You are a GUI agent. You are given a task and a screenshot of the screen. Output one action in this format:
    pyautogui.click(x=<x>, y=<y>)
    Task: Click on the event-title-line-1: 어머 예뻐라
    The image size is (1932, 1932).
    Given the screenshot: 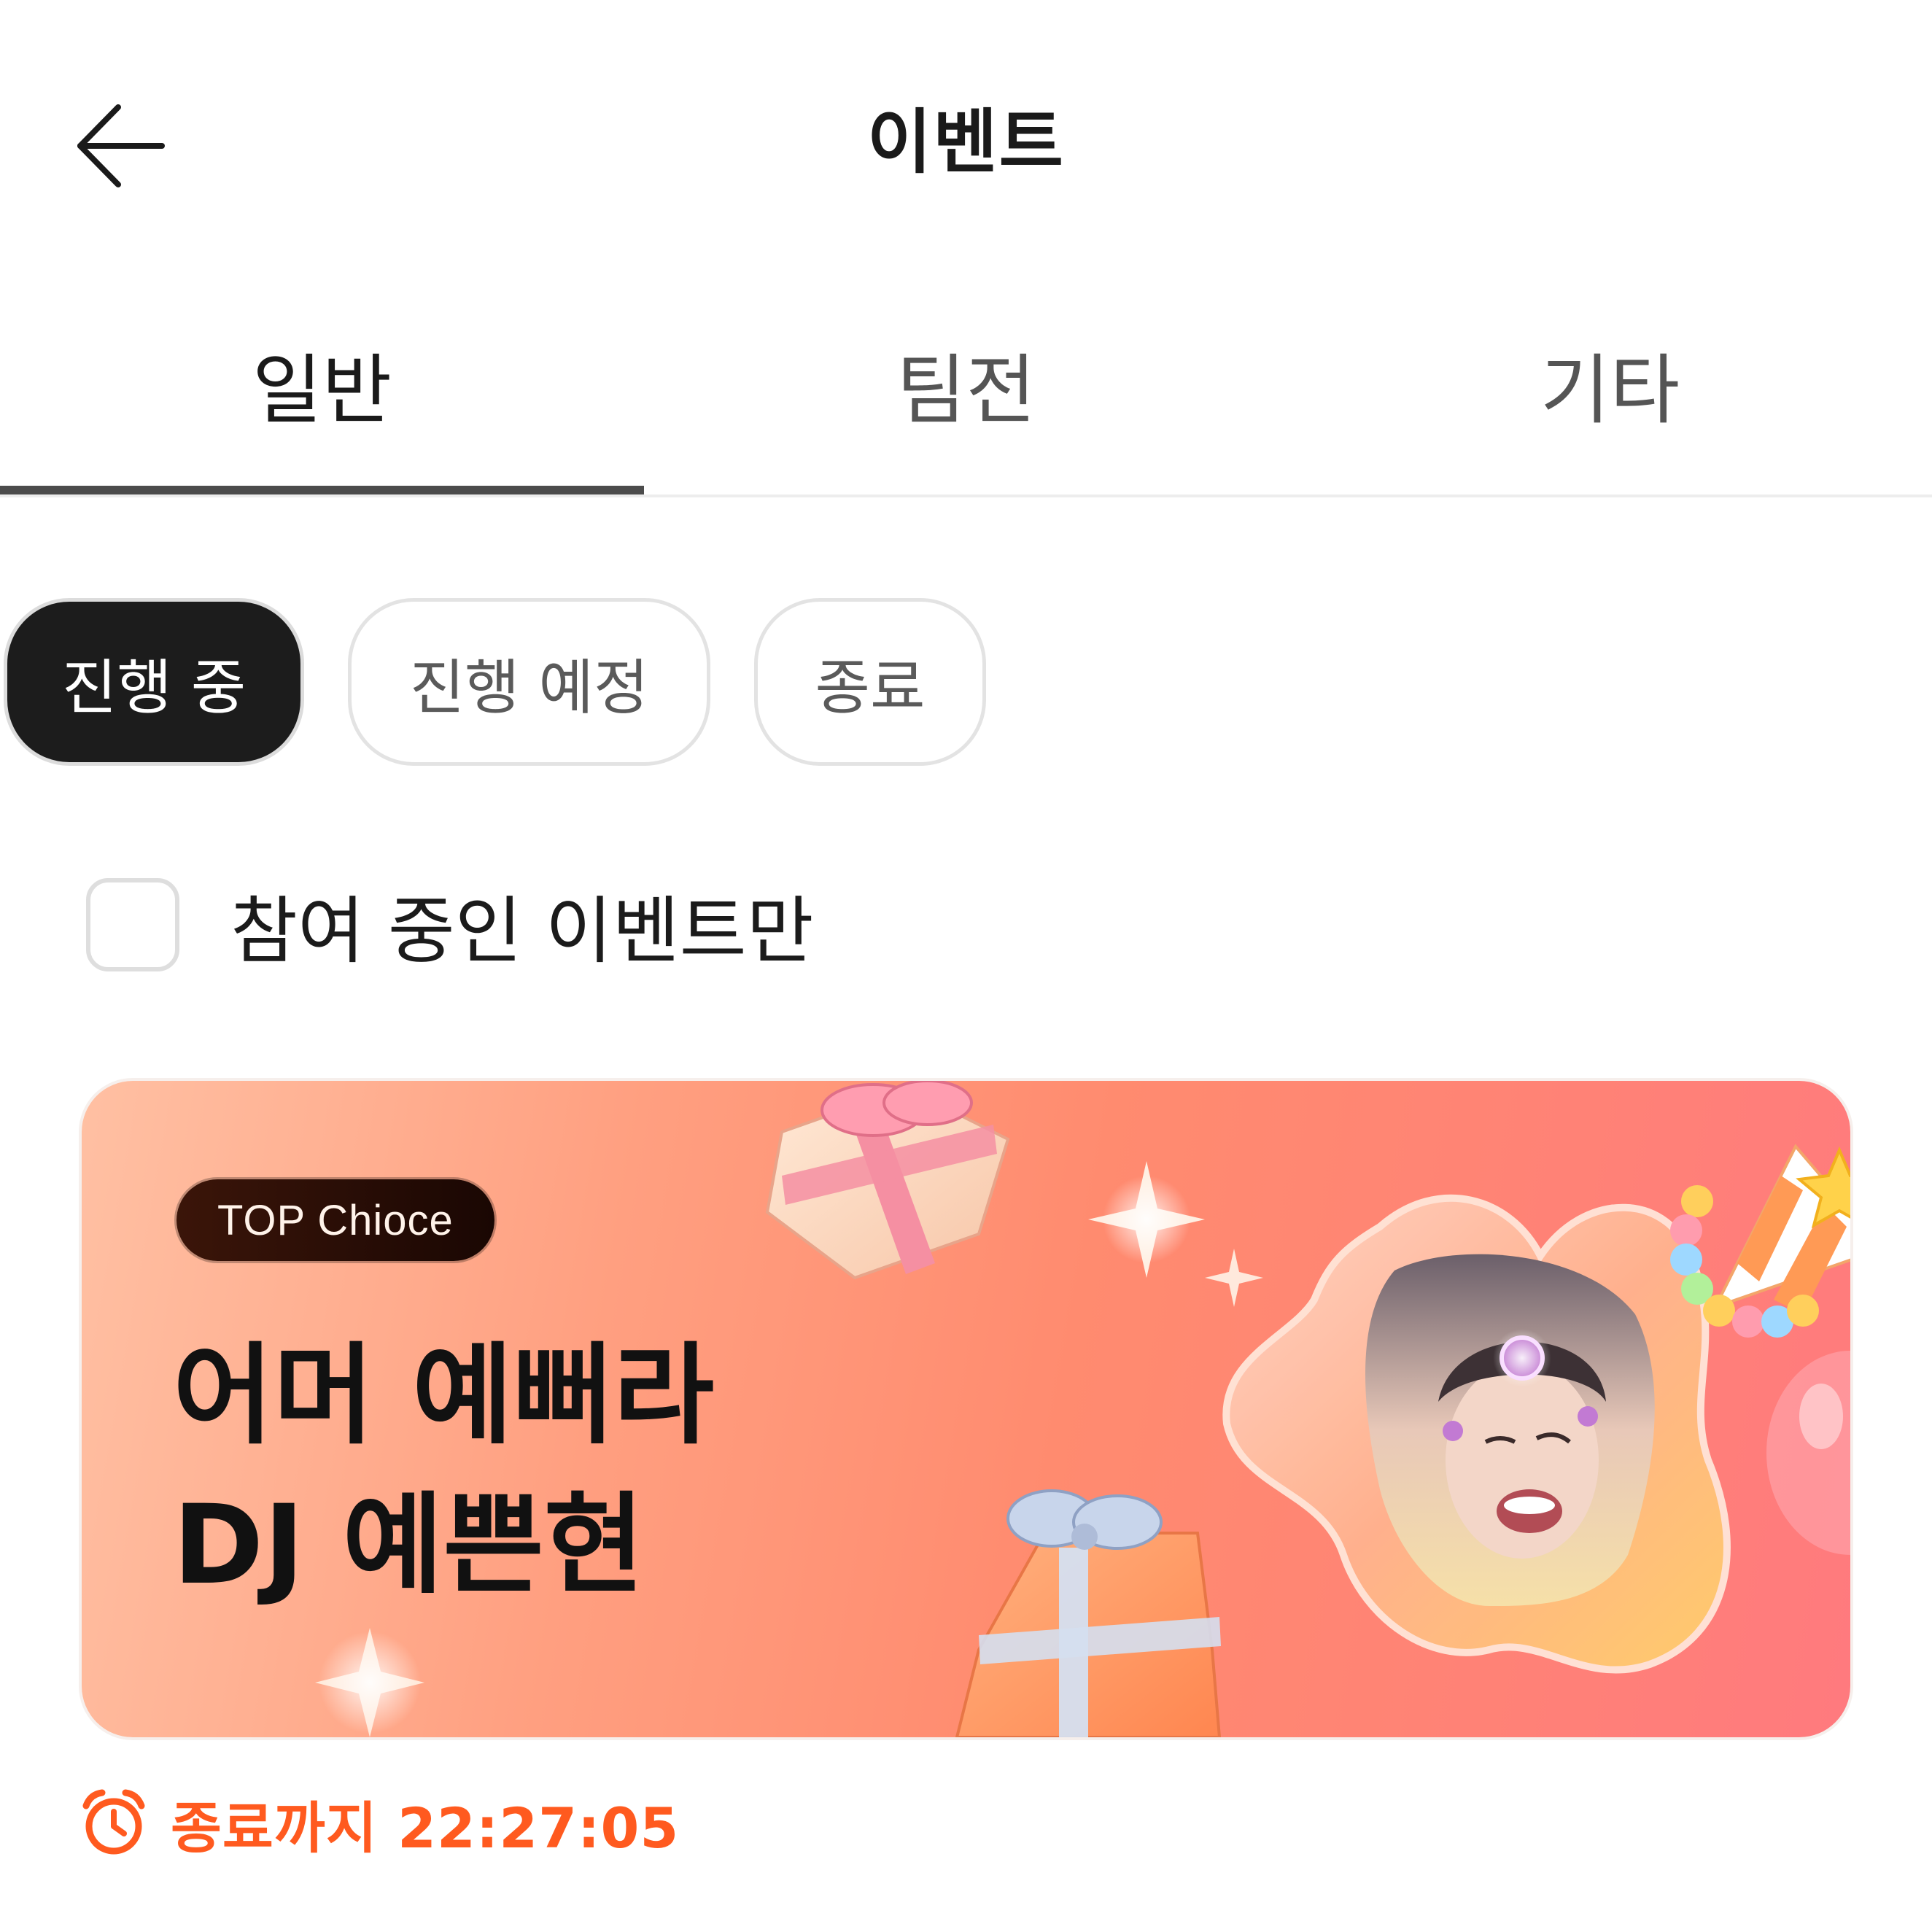 What is the action you would take?
    pyautogui.click(x=444, y=1396)
    